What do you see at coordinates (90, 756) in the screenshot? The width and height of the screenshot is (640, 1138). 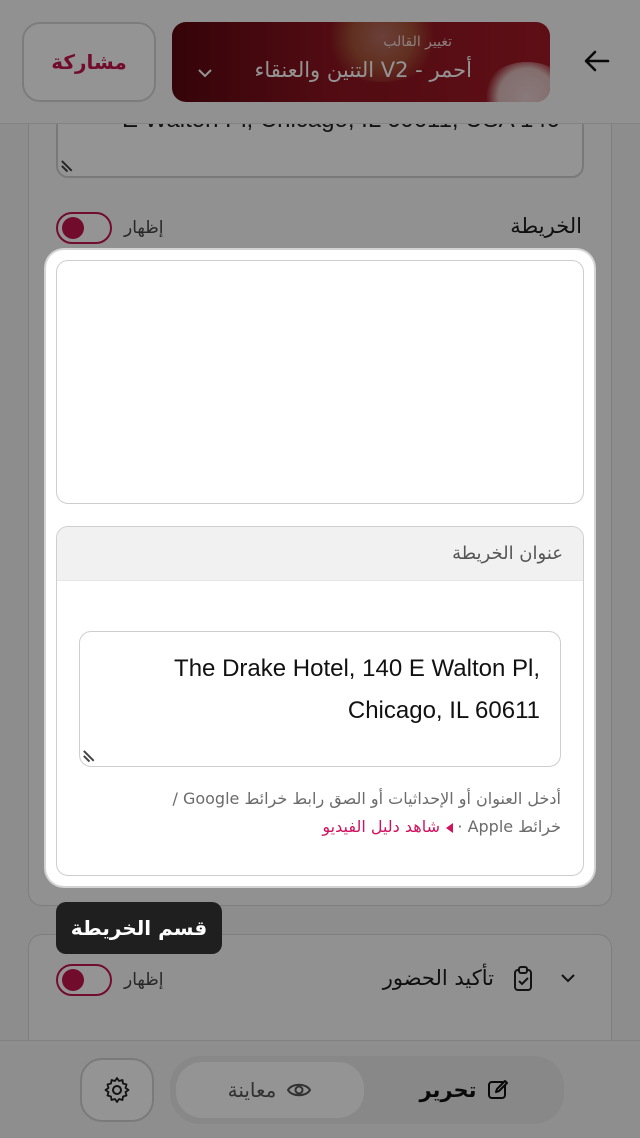 I see `resize-handle-icon` at bounding box center [90, 756].